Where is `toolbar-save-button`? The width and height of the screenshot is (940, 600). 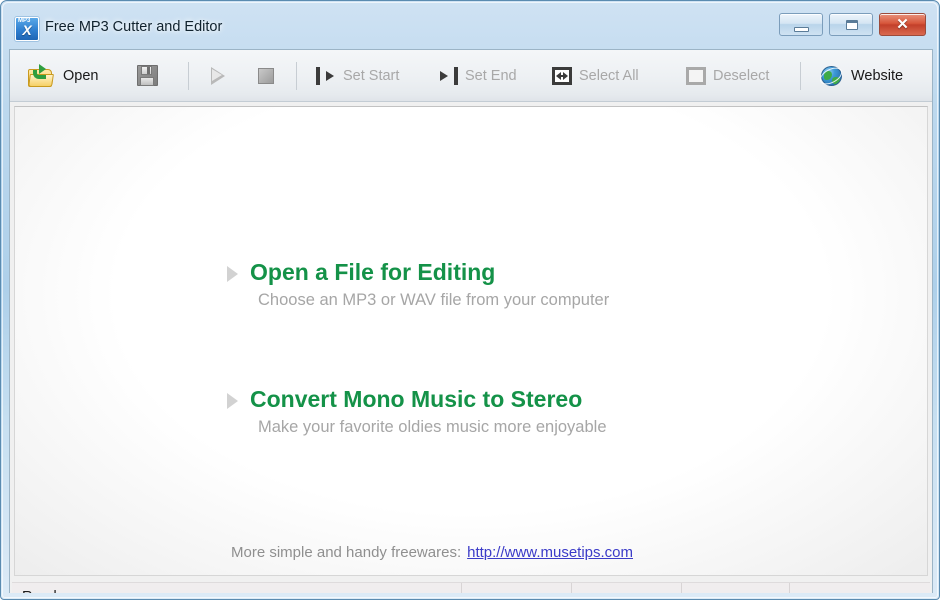 toolbar-save-button is located at coordinates (151, 76).